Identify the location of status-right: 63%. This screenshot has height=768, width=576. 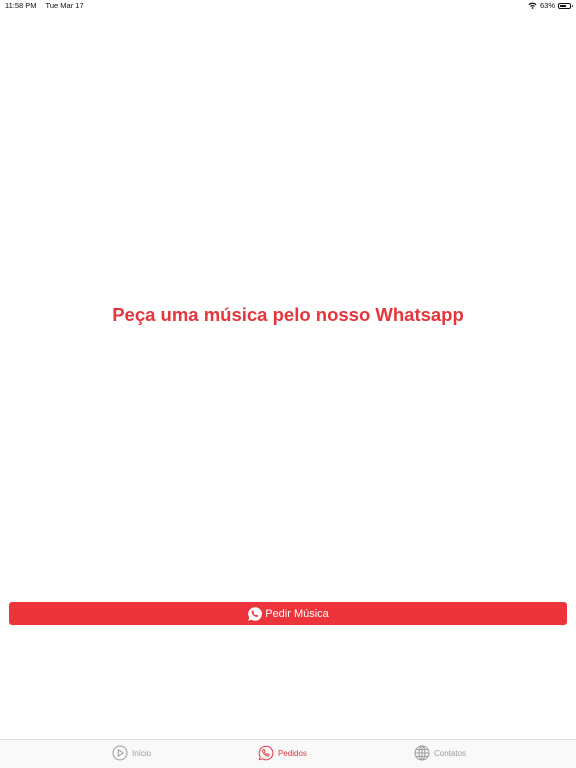
(550, 5).